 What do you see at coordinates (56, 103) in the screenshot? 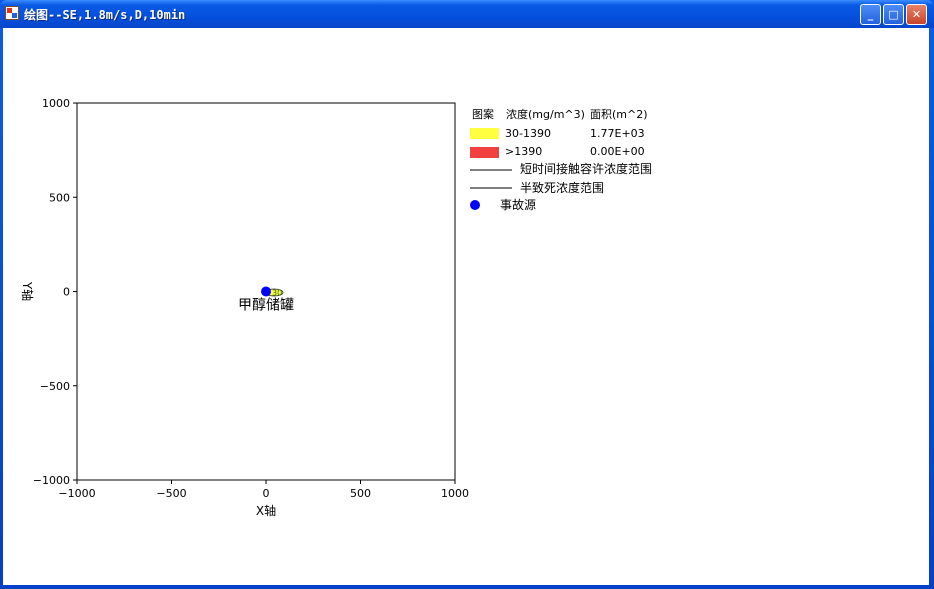
I see `y-tick-label: 1000` at bounding box center [56, 103].